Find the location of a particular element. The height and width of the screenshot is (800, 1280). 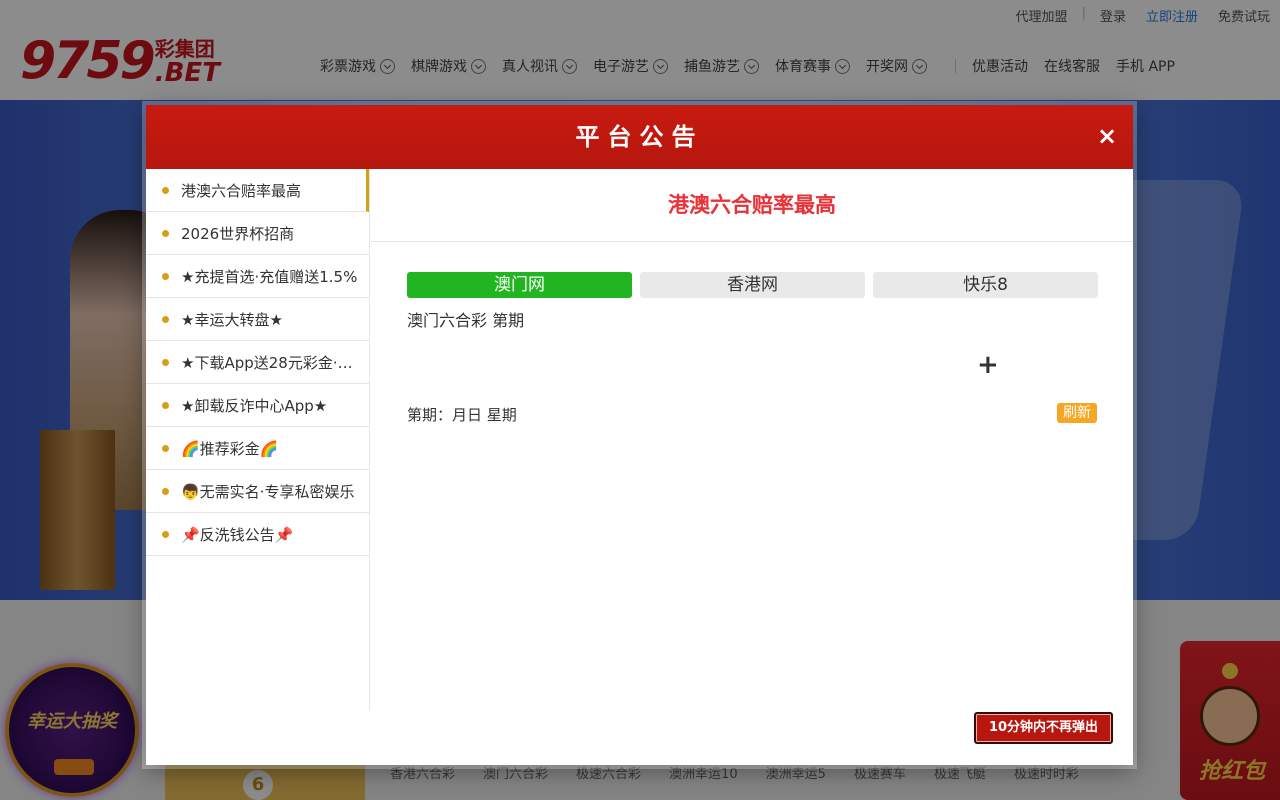

announcement-label: ★幸运大转盘★ is located at coordinates (232, 319).